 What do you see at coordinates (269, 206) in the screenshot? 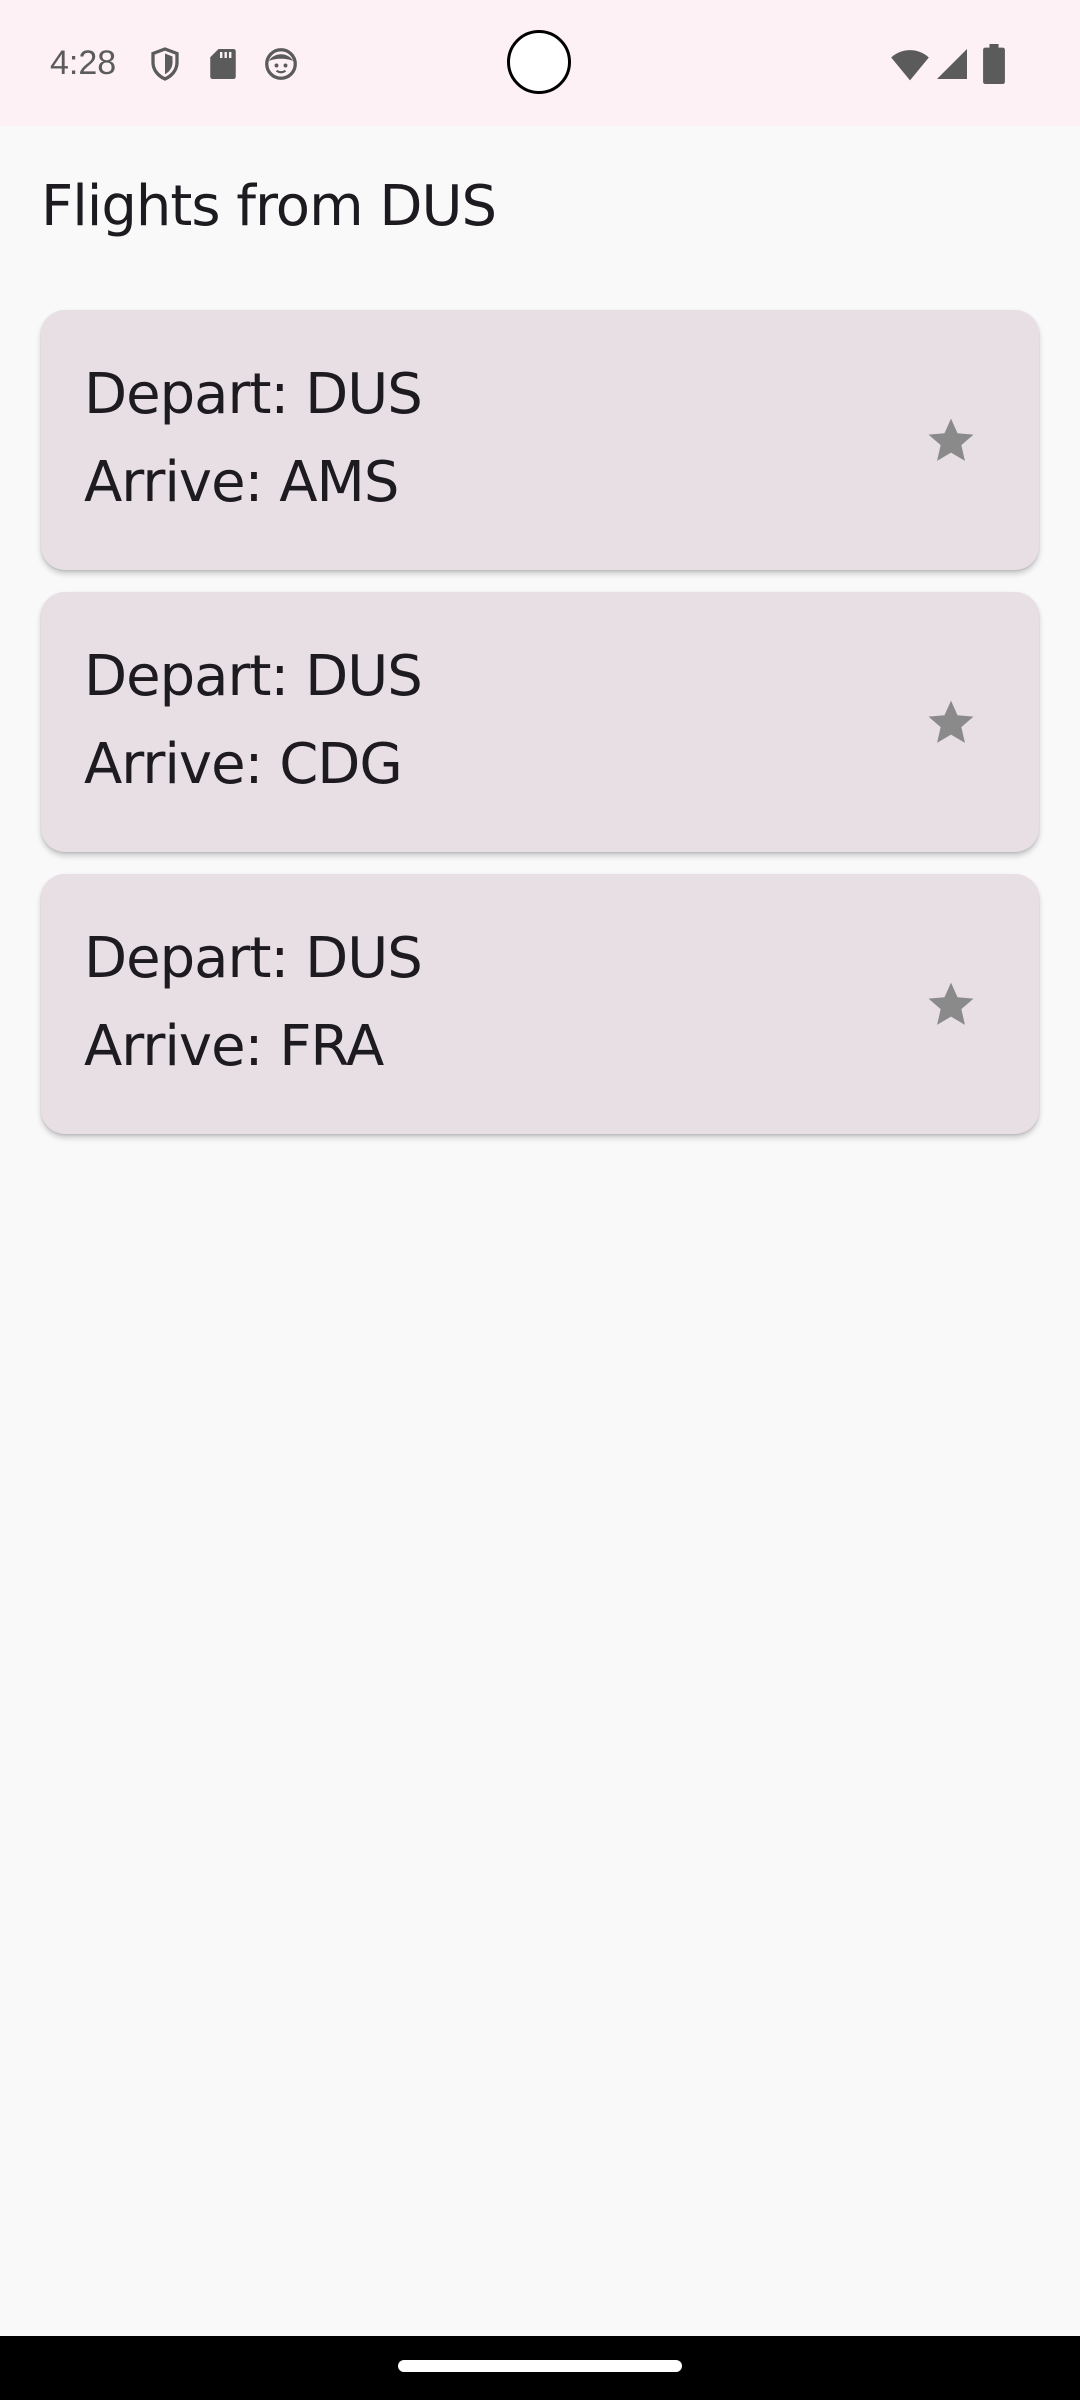
I see `page-title: Flights from DUS` at bounding box center [269, 206].